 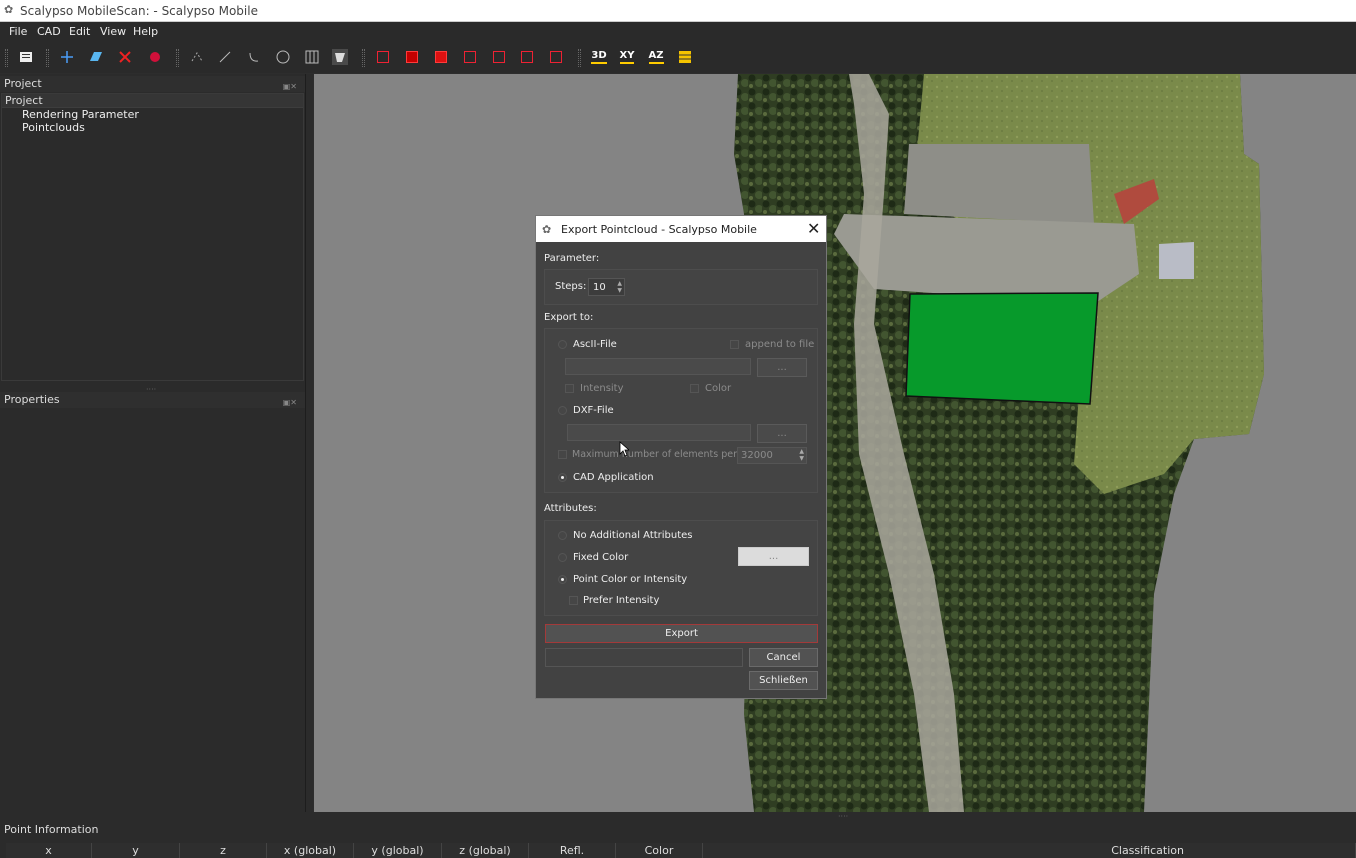 What do you see at coordinates (718, 388) in the screenshot?
I see `color-label: Color` at bounding box center [718, 388].